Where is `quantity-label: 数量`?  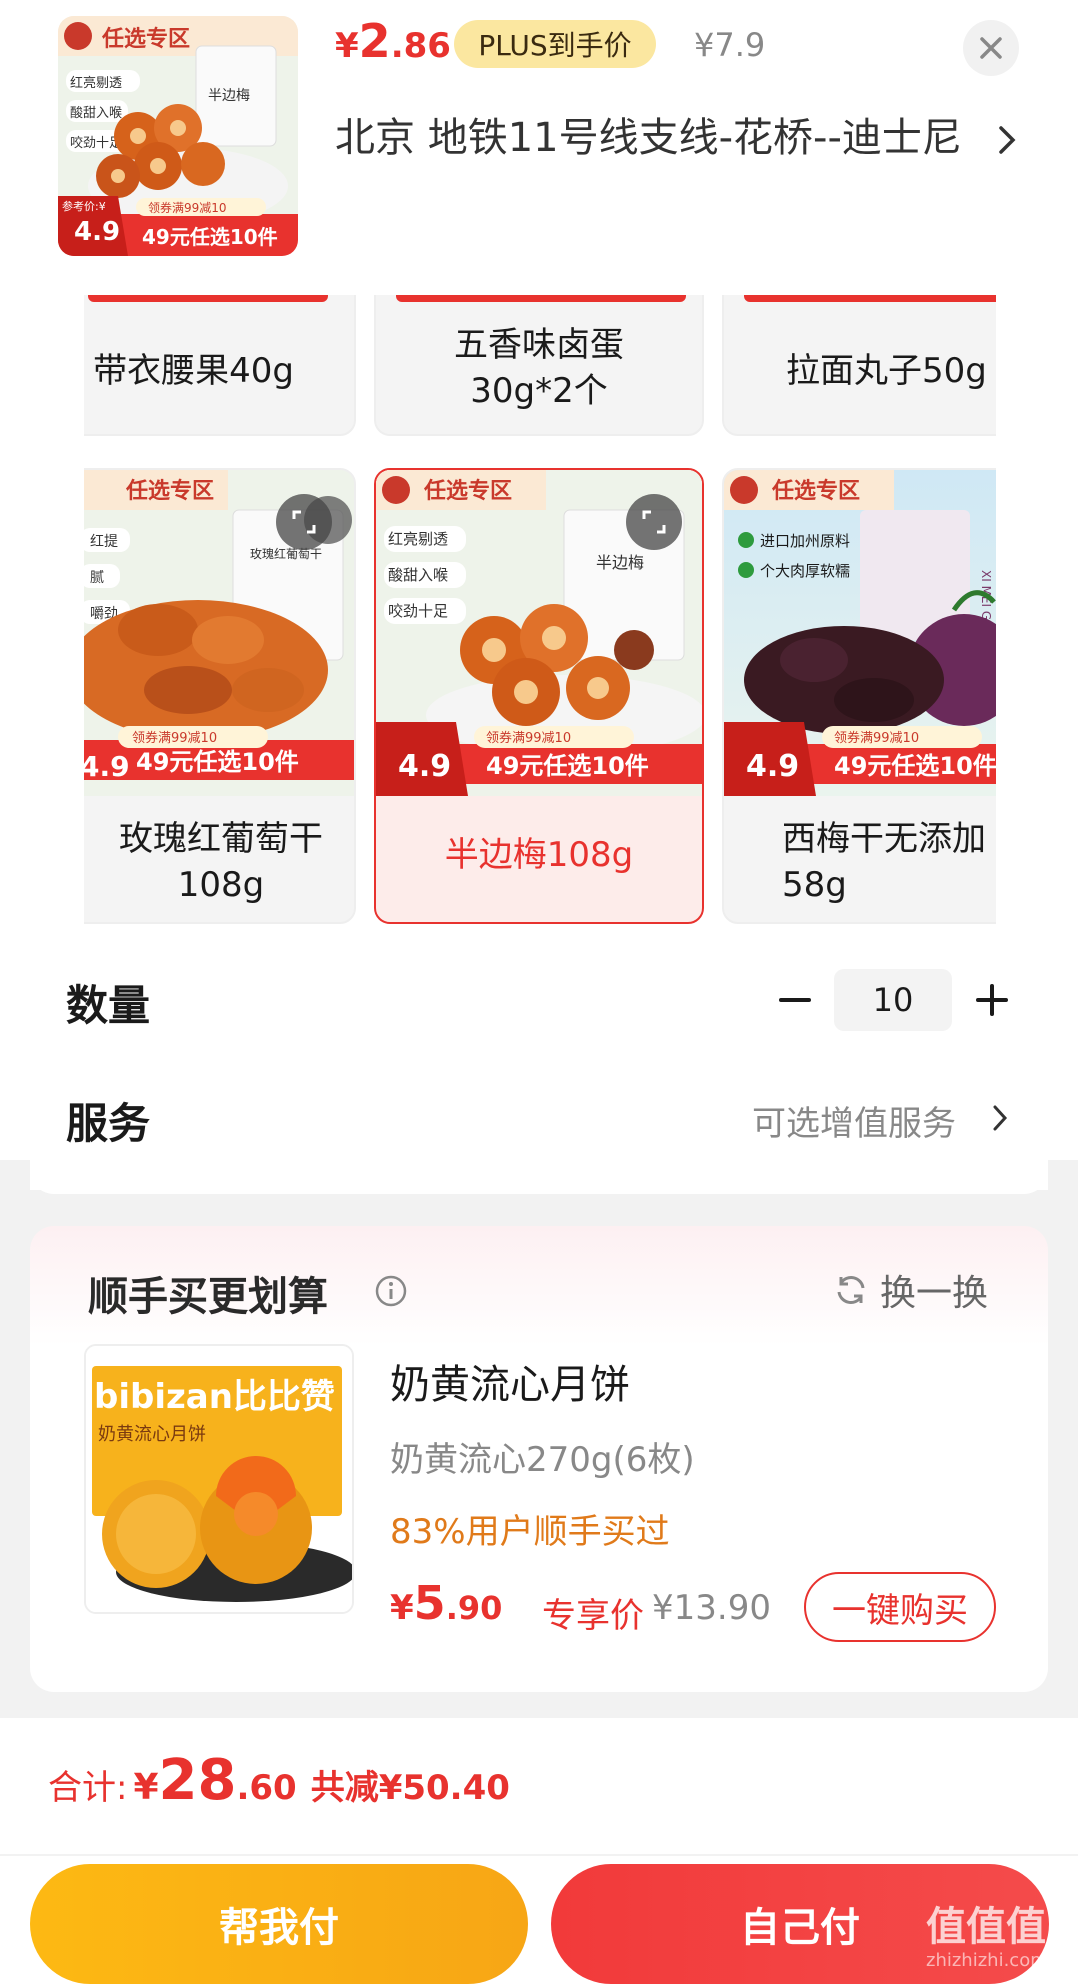
quantity-label: 数量 is located at coordinates (108, 1005).